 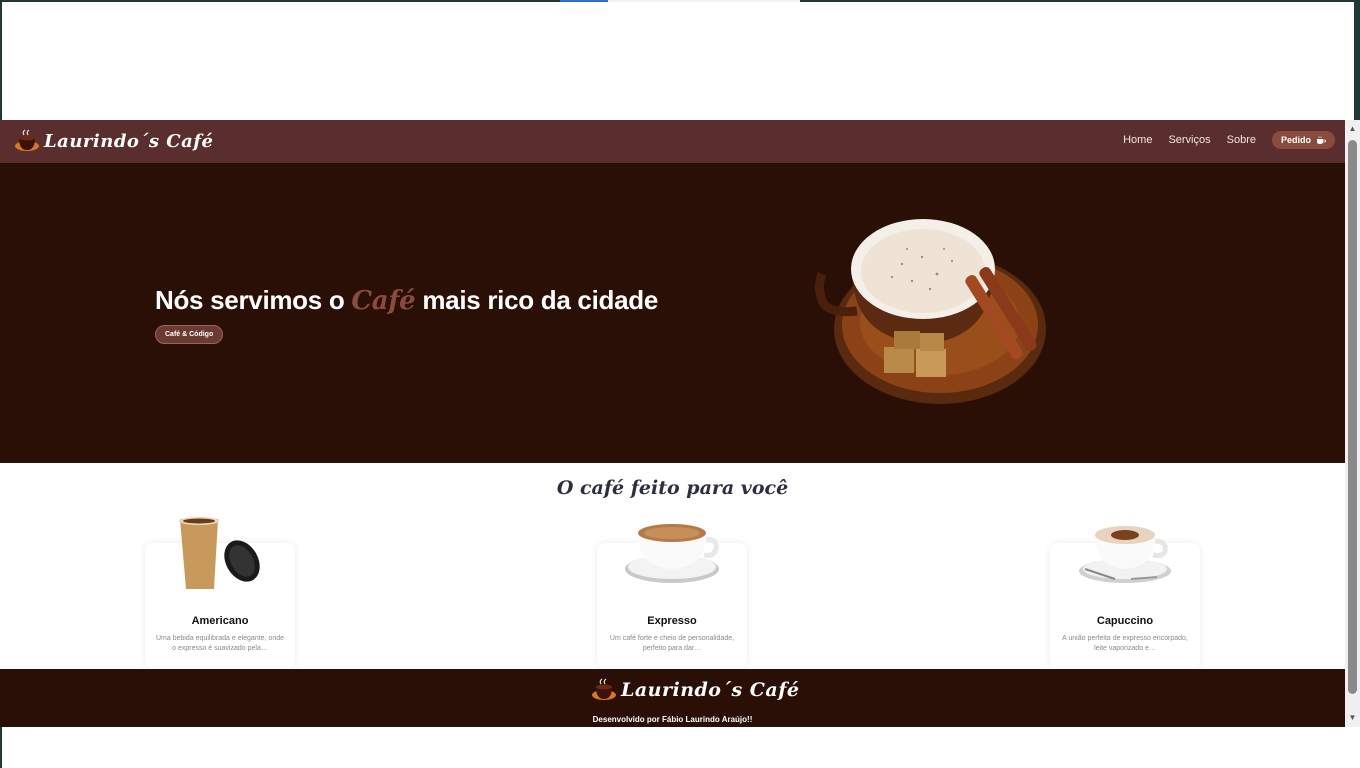 I want to click on capuccino-image, so click(x=1125, y=554).